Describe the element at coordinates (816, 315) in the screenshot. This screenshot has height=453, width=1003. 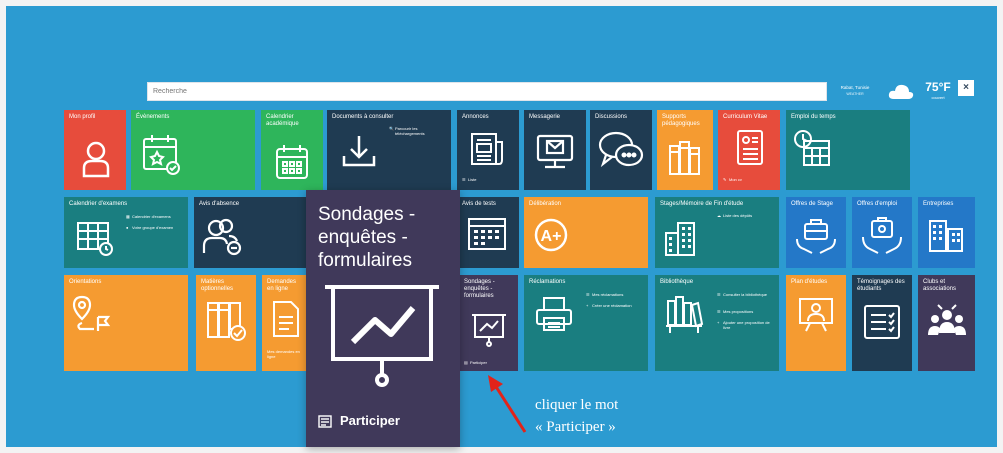
I see `teacher-board-icon` at that location.